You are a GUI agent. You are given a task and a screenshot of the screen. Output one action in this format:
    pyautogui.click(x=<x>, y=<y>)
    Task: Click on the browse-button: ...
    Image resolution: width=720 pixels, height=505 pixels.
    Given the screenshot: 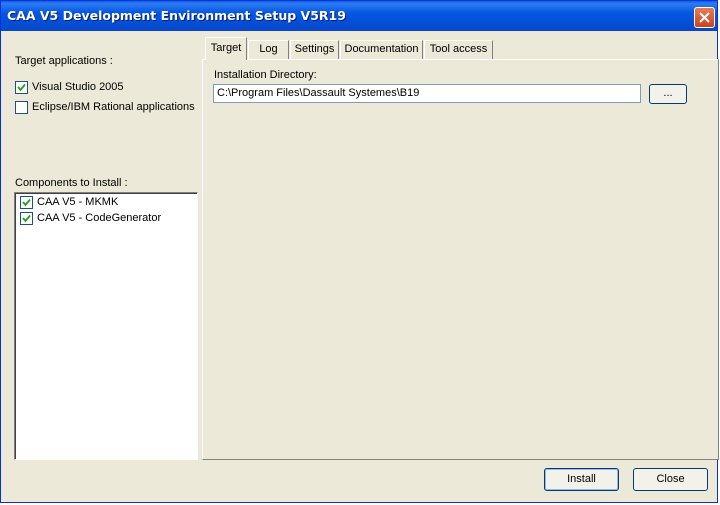 What is the action you would take?
    pyautogui.click(x=668, y=94)
    